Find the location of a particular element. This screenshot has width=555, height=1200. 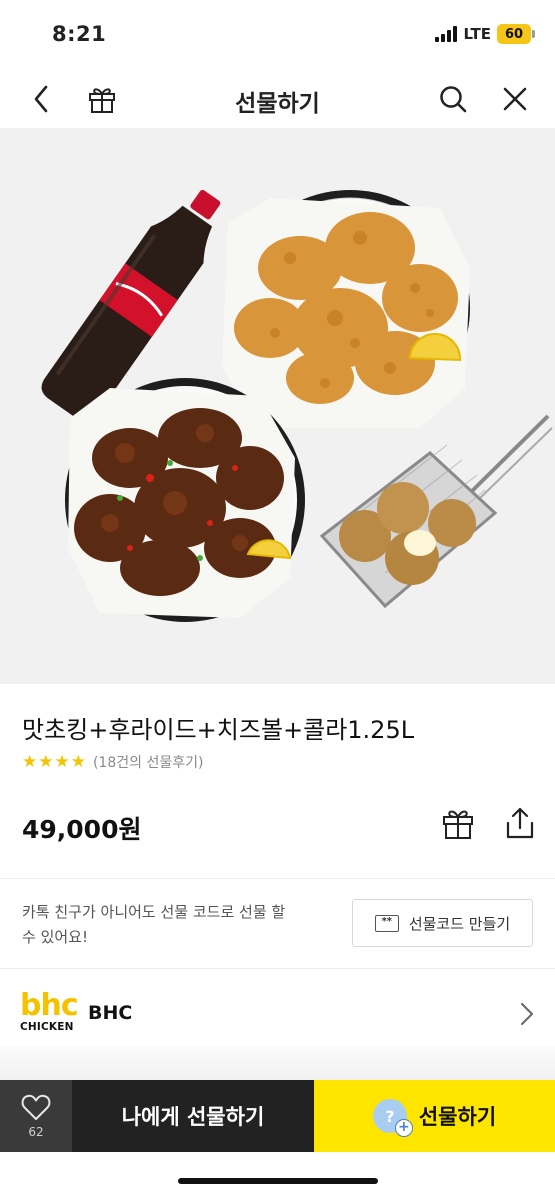

status-time: 8:21 is located at coordinates (79, 34).